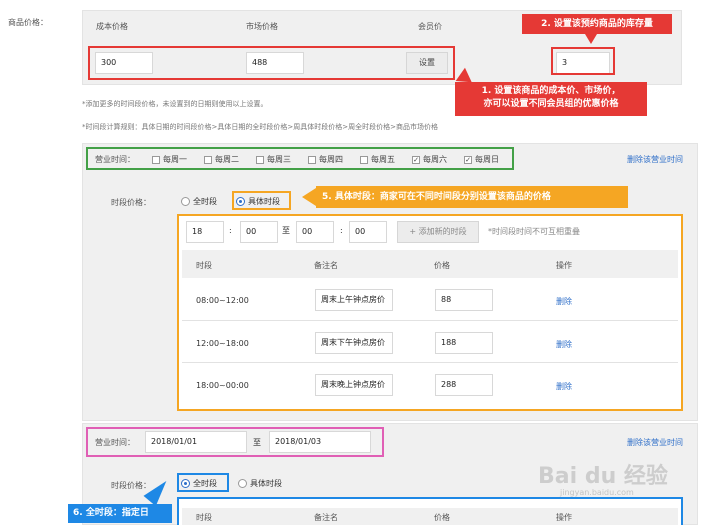 This screenshot has height=525, width=705. I want to click on time-price-label: 时段价格：, so click(131, 202).